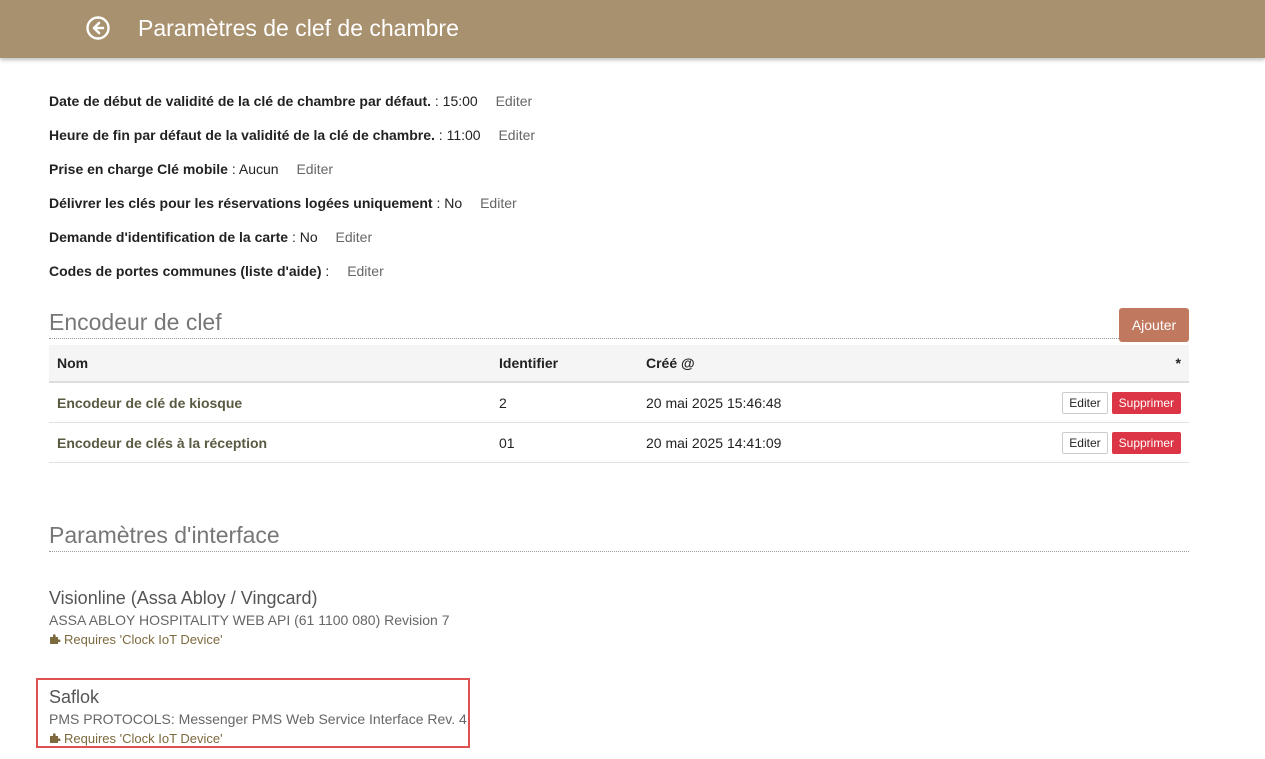  I want to click on encoder-section-title: Encodeur de clef, so click(619, 324).